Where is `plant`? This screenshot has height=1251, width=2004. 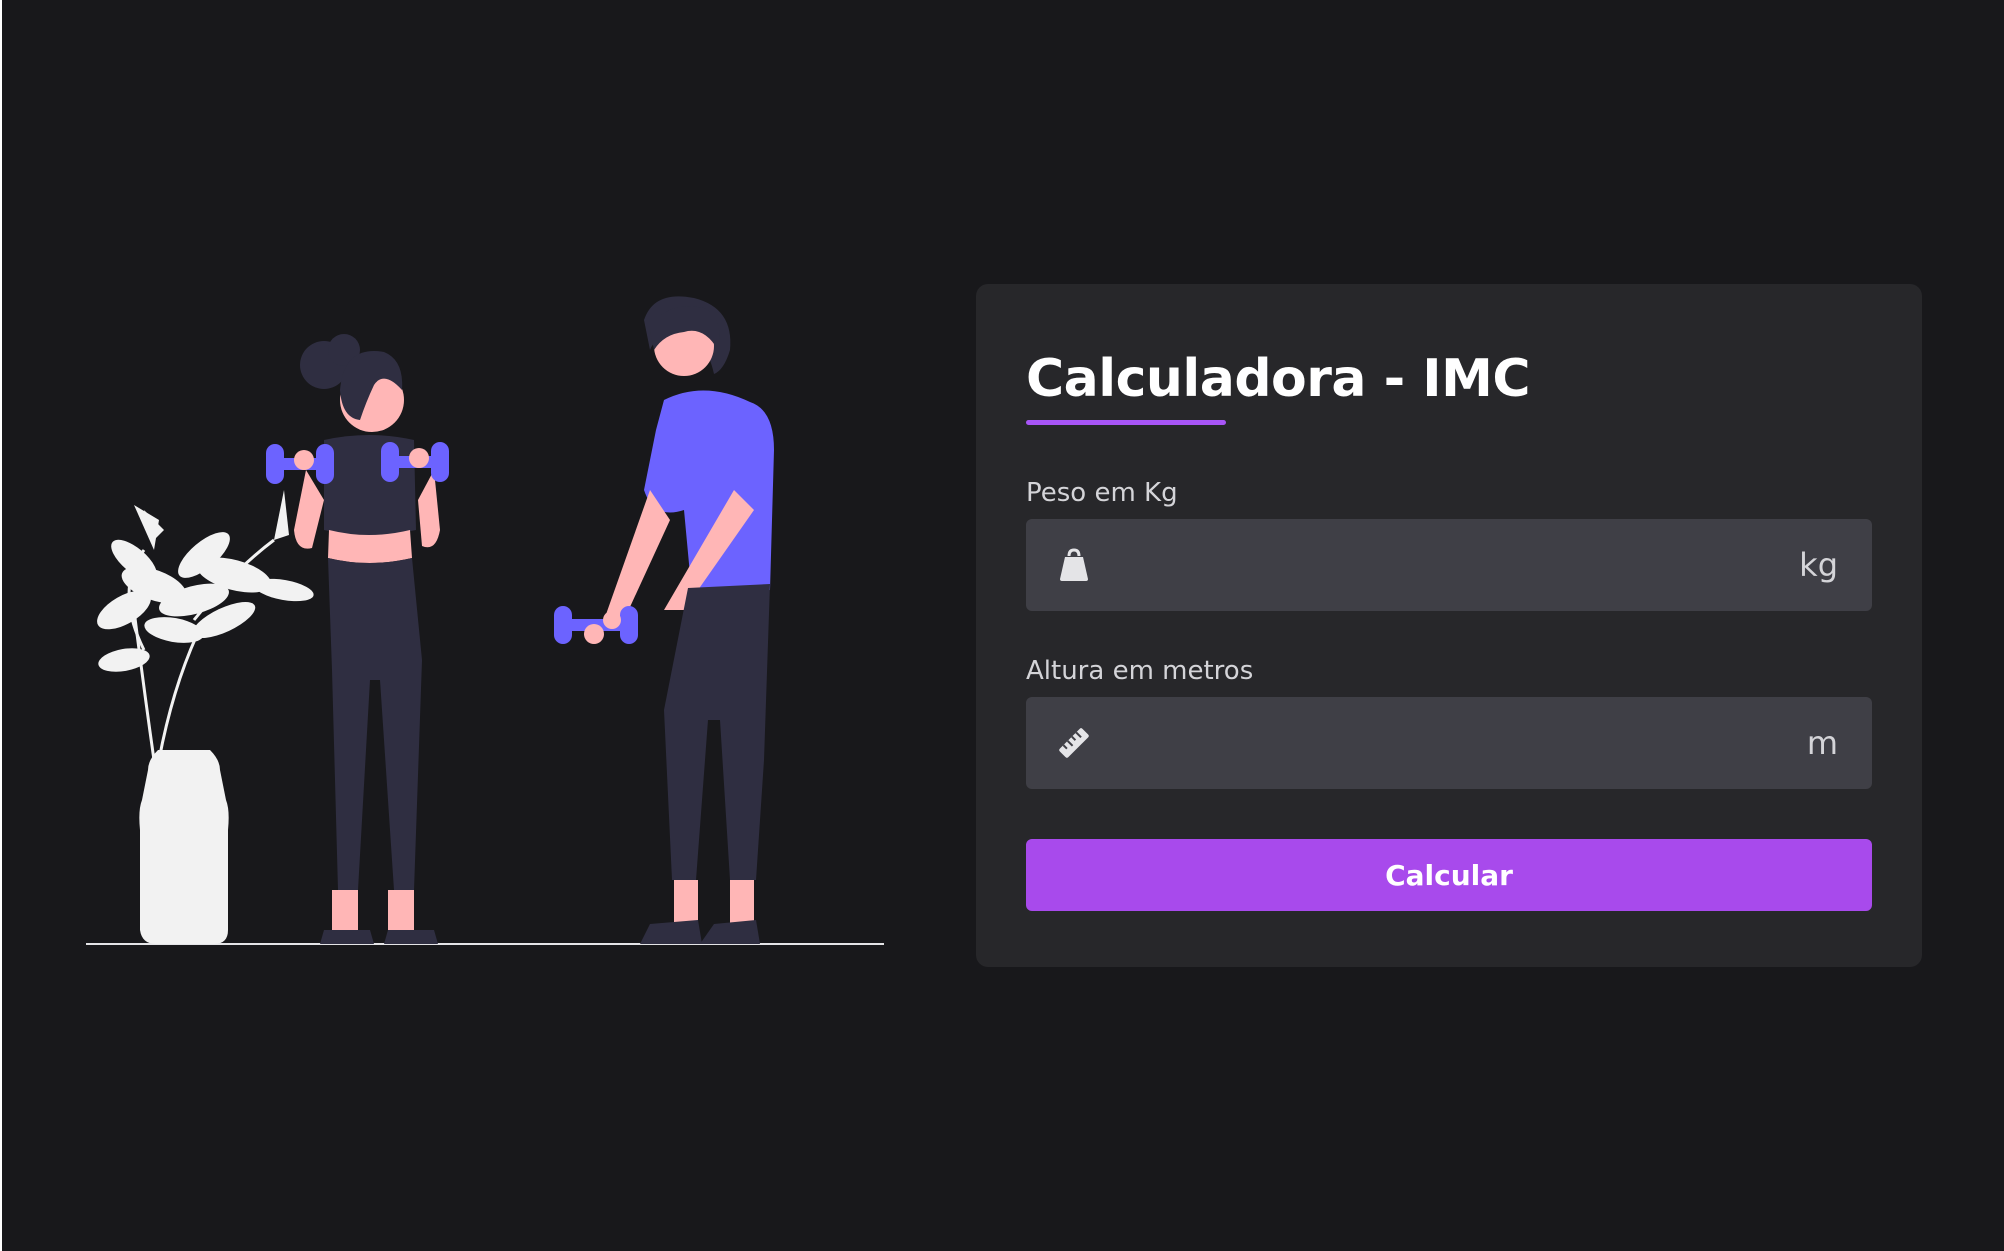
plant is located at coordinates (205, 717).